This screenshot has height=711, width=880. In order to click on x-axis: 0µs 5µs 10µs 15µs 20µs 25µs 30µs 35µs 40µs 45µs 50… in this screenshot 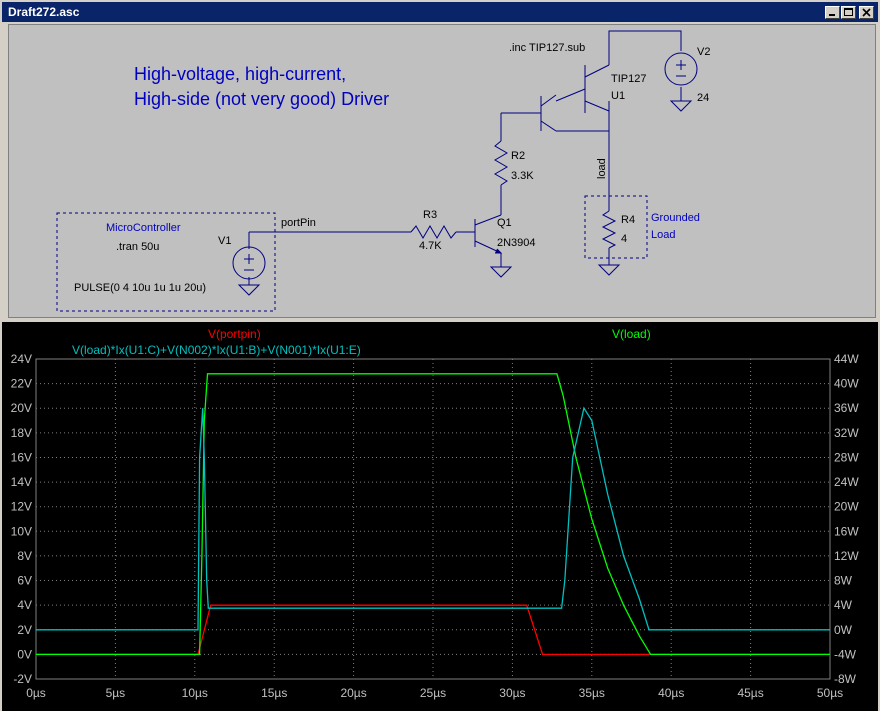, I will do `click(434, 693)`.